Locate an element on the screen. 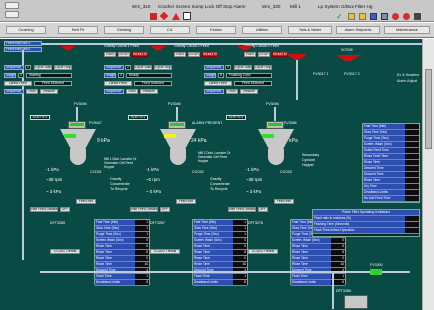 Image resolution: width=434 pixels, height=310 pixels. unit3-half-feed: Half Feed Offtake is located at coordinates (242, 209).